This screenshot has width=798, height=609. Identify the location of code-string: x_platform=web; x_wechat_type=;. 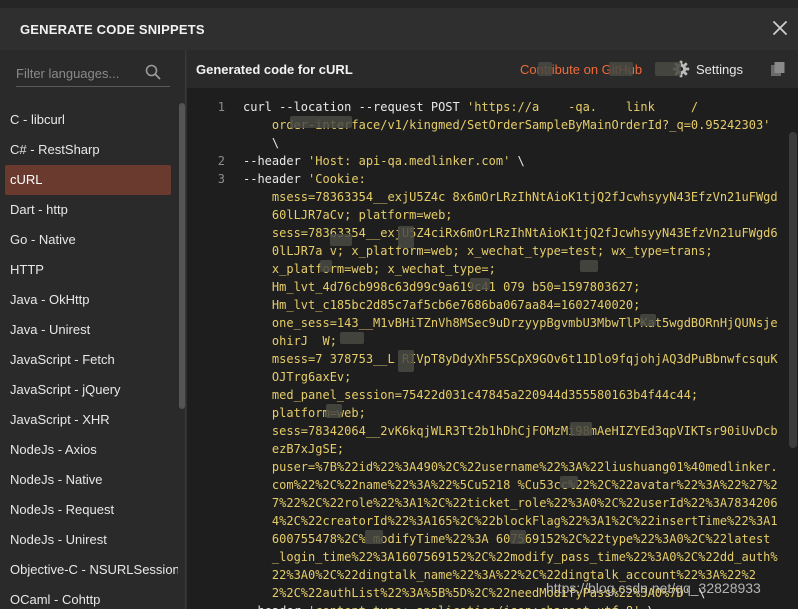
(383, 269).